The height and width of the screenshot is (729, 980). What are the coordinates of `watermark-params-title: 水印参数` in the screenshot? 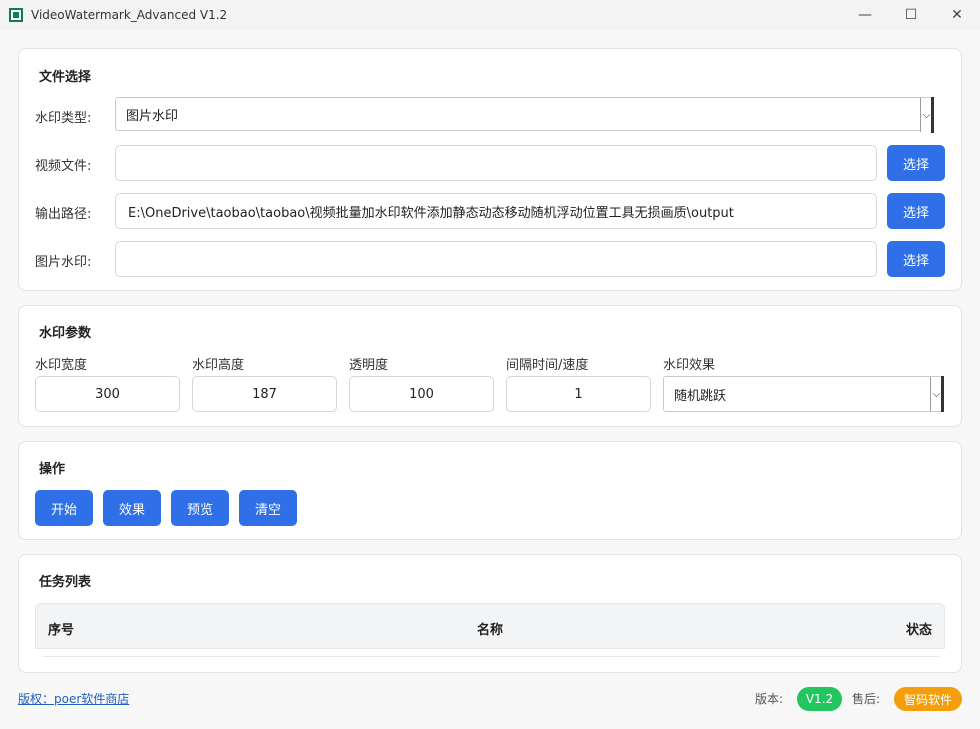 It's located at (65, 333).